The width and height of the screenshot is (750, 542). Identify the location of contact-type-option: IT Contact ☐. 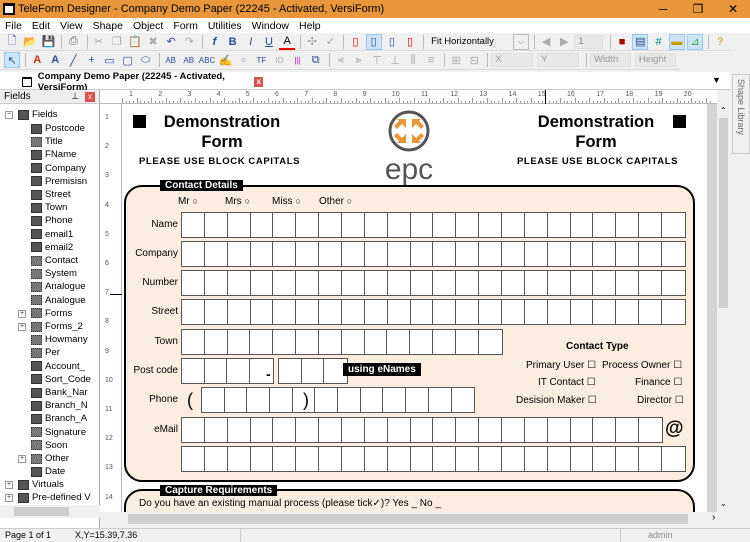
(567, 382).